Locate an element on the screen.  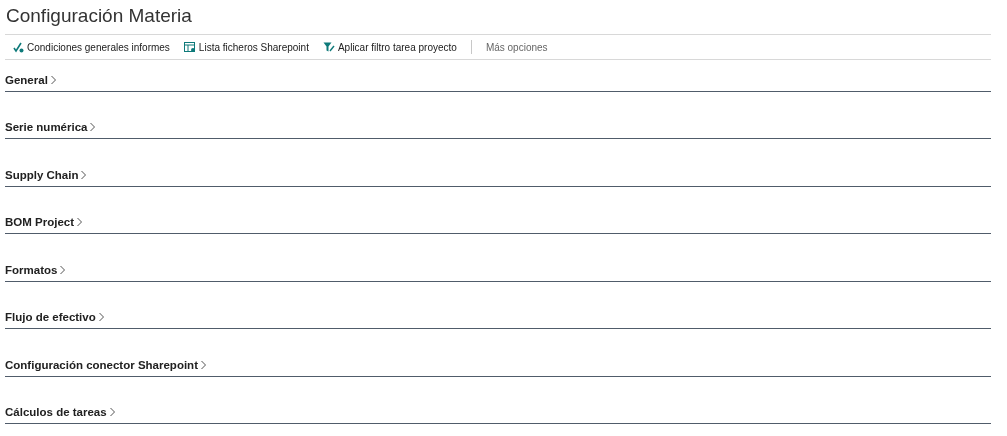
section-header: Serie numérica is located at coordinates (51, 129).